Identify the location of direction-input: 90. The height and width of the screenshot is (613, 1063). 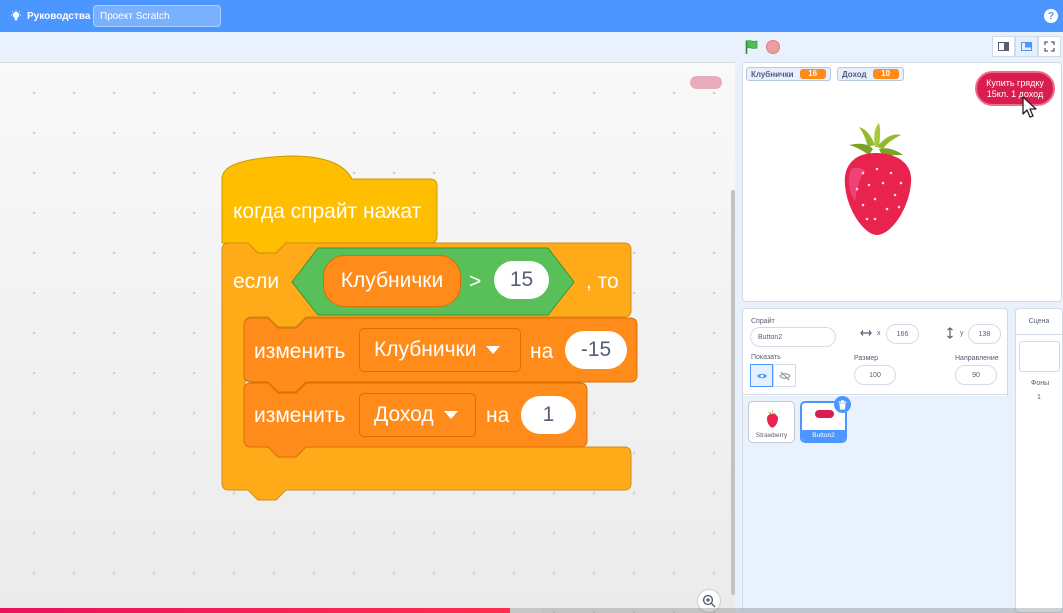
(976, 375).